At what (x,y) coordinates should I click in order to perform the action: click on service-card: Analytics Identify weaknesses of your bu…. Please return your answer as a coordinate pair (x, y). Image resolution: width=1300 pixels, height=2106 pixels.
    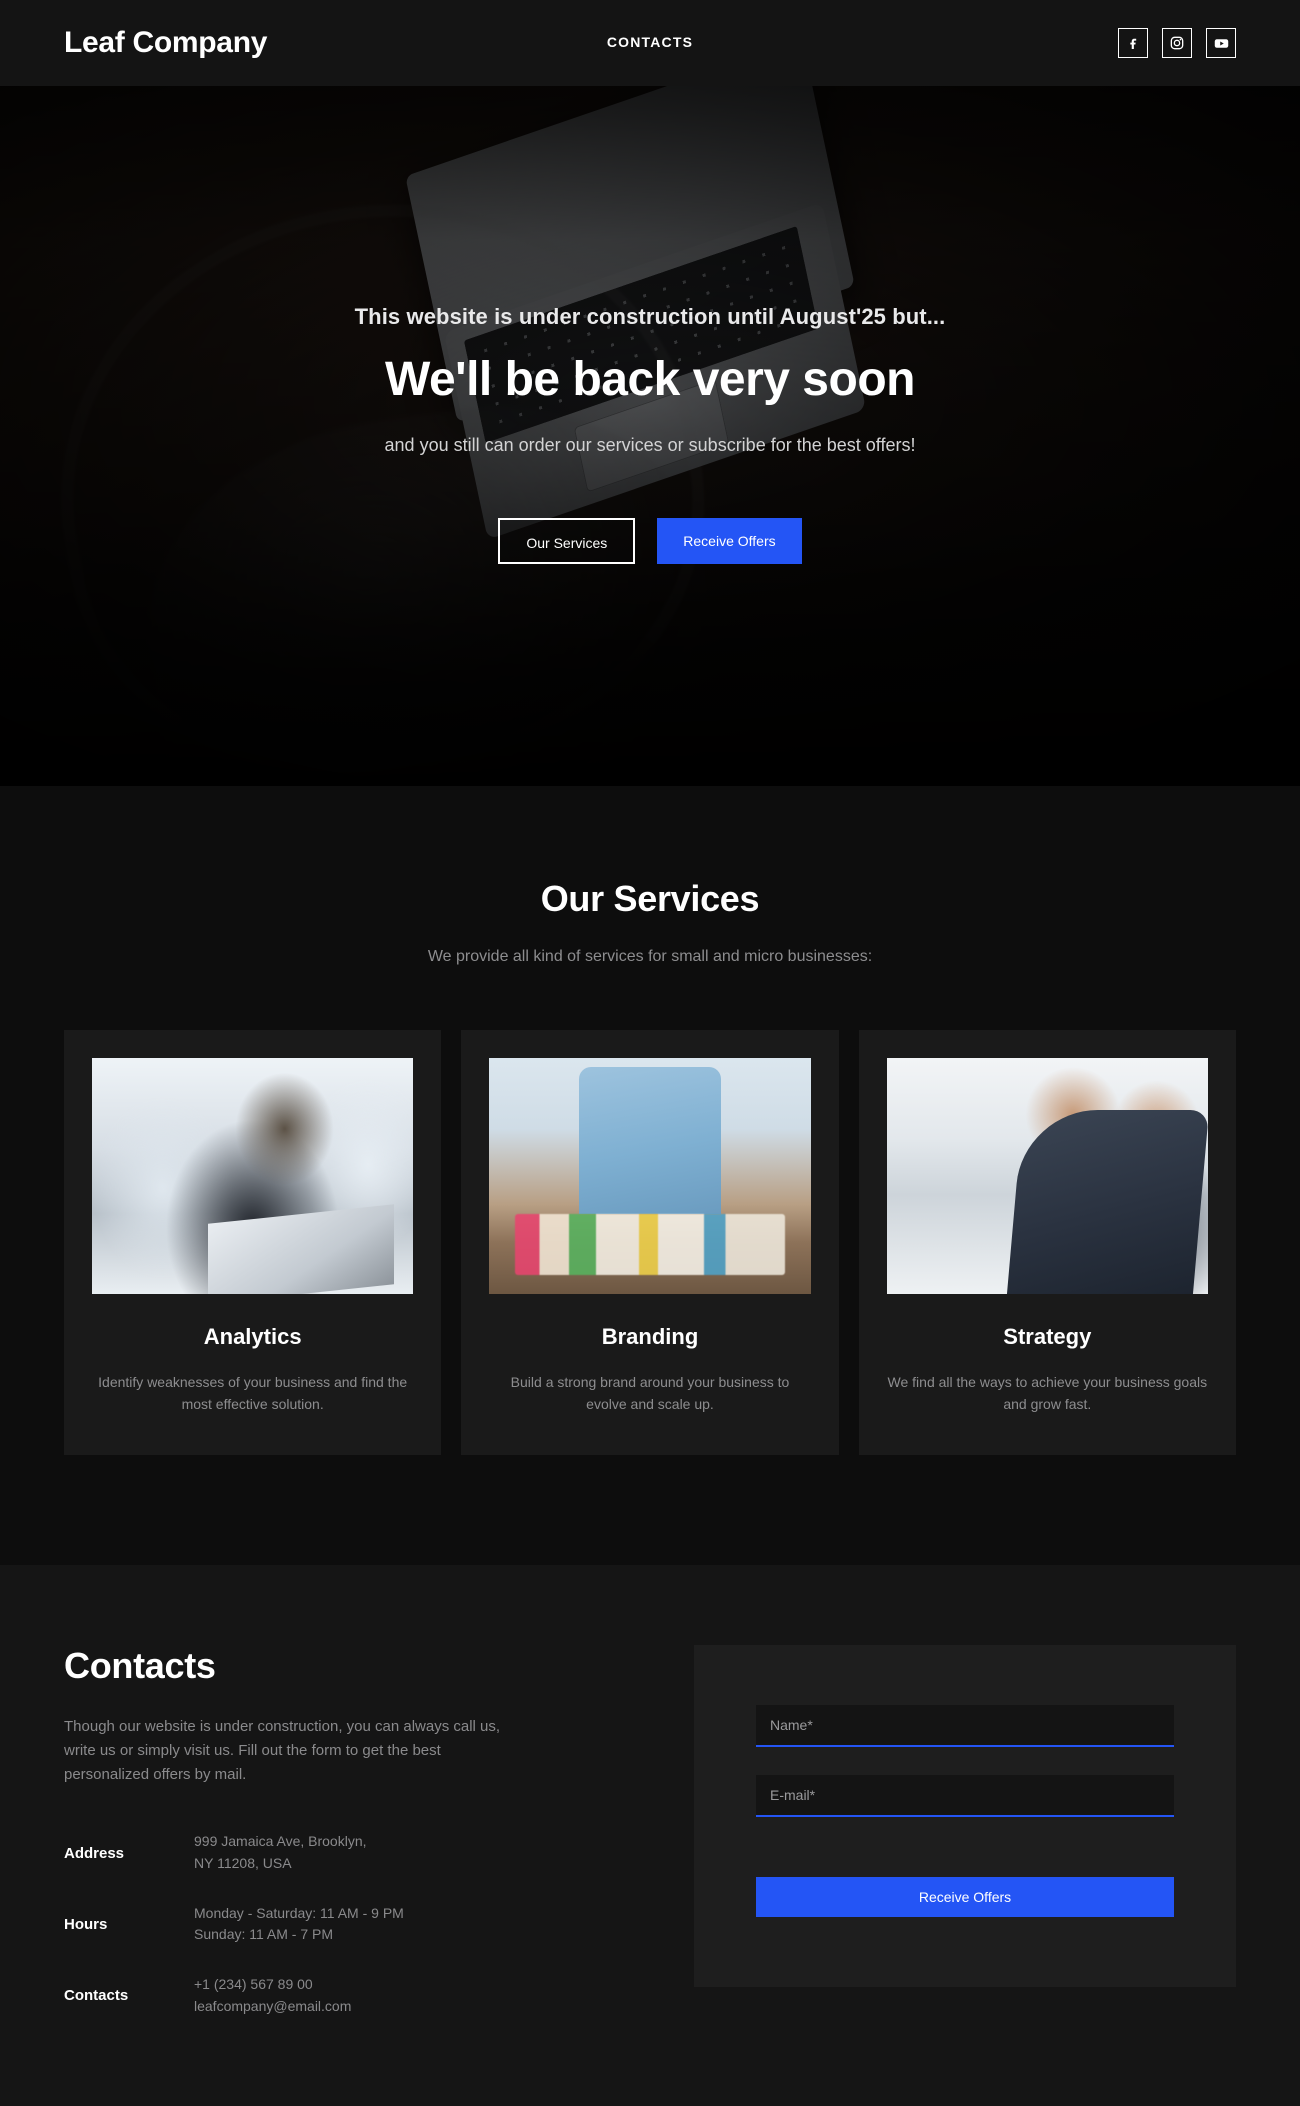
    Looking at the image, I should click on (253, 1243).